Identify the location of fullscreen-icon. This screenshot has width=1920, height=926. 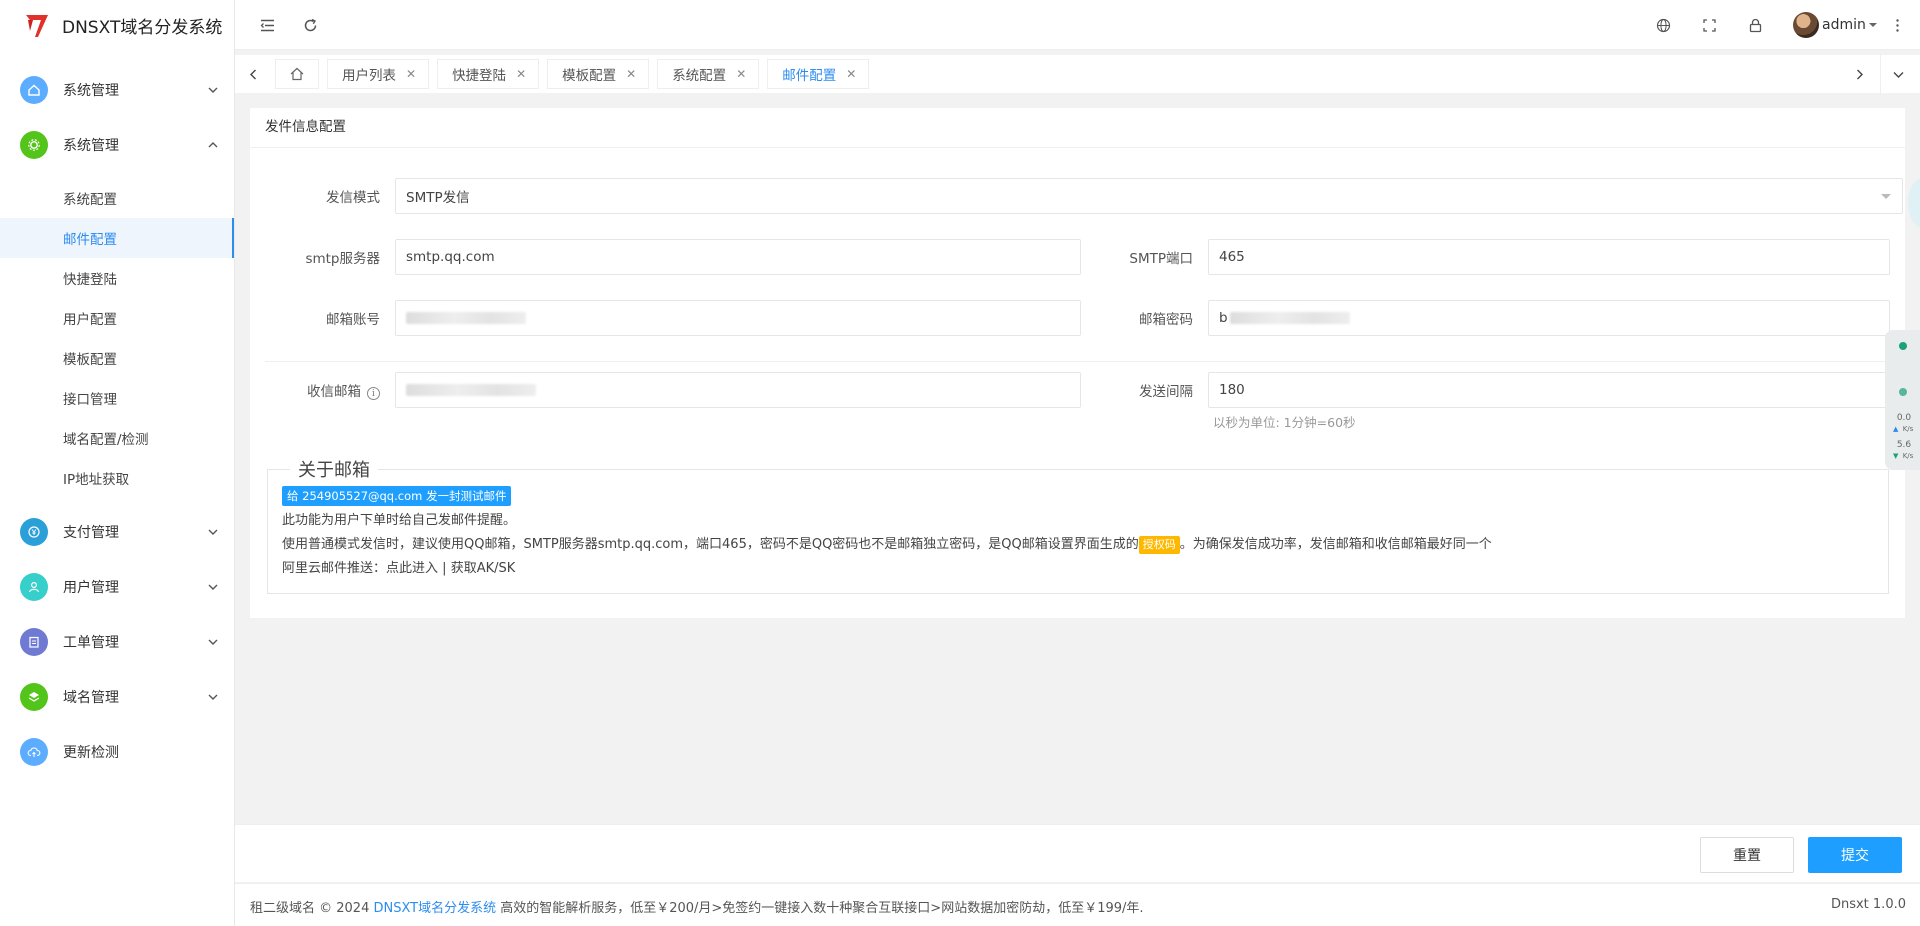
(1709, 25).